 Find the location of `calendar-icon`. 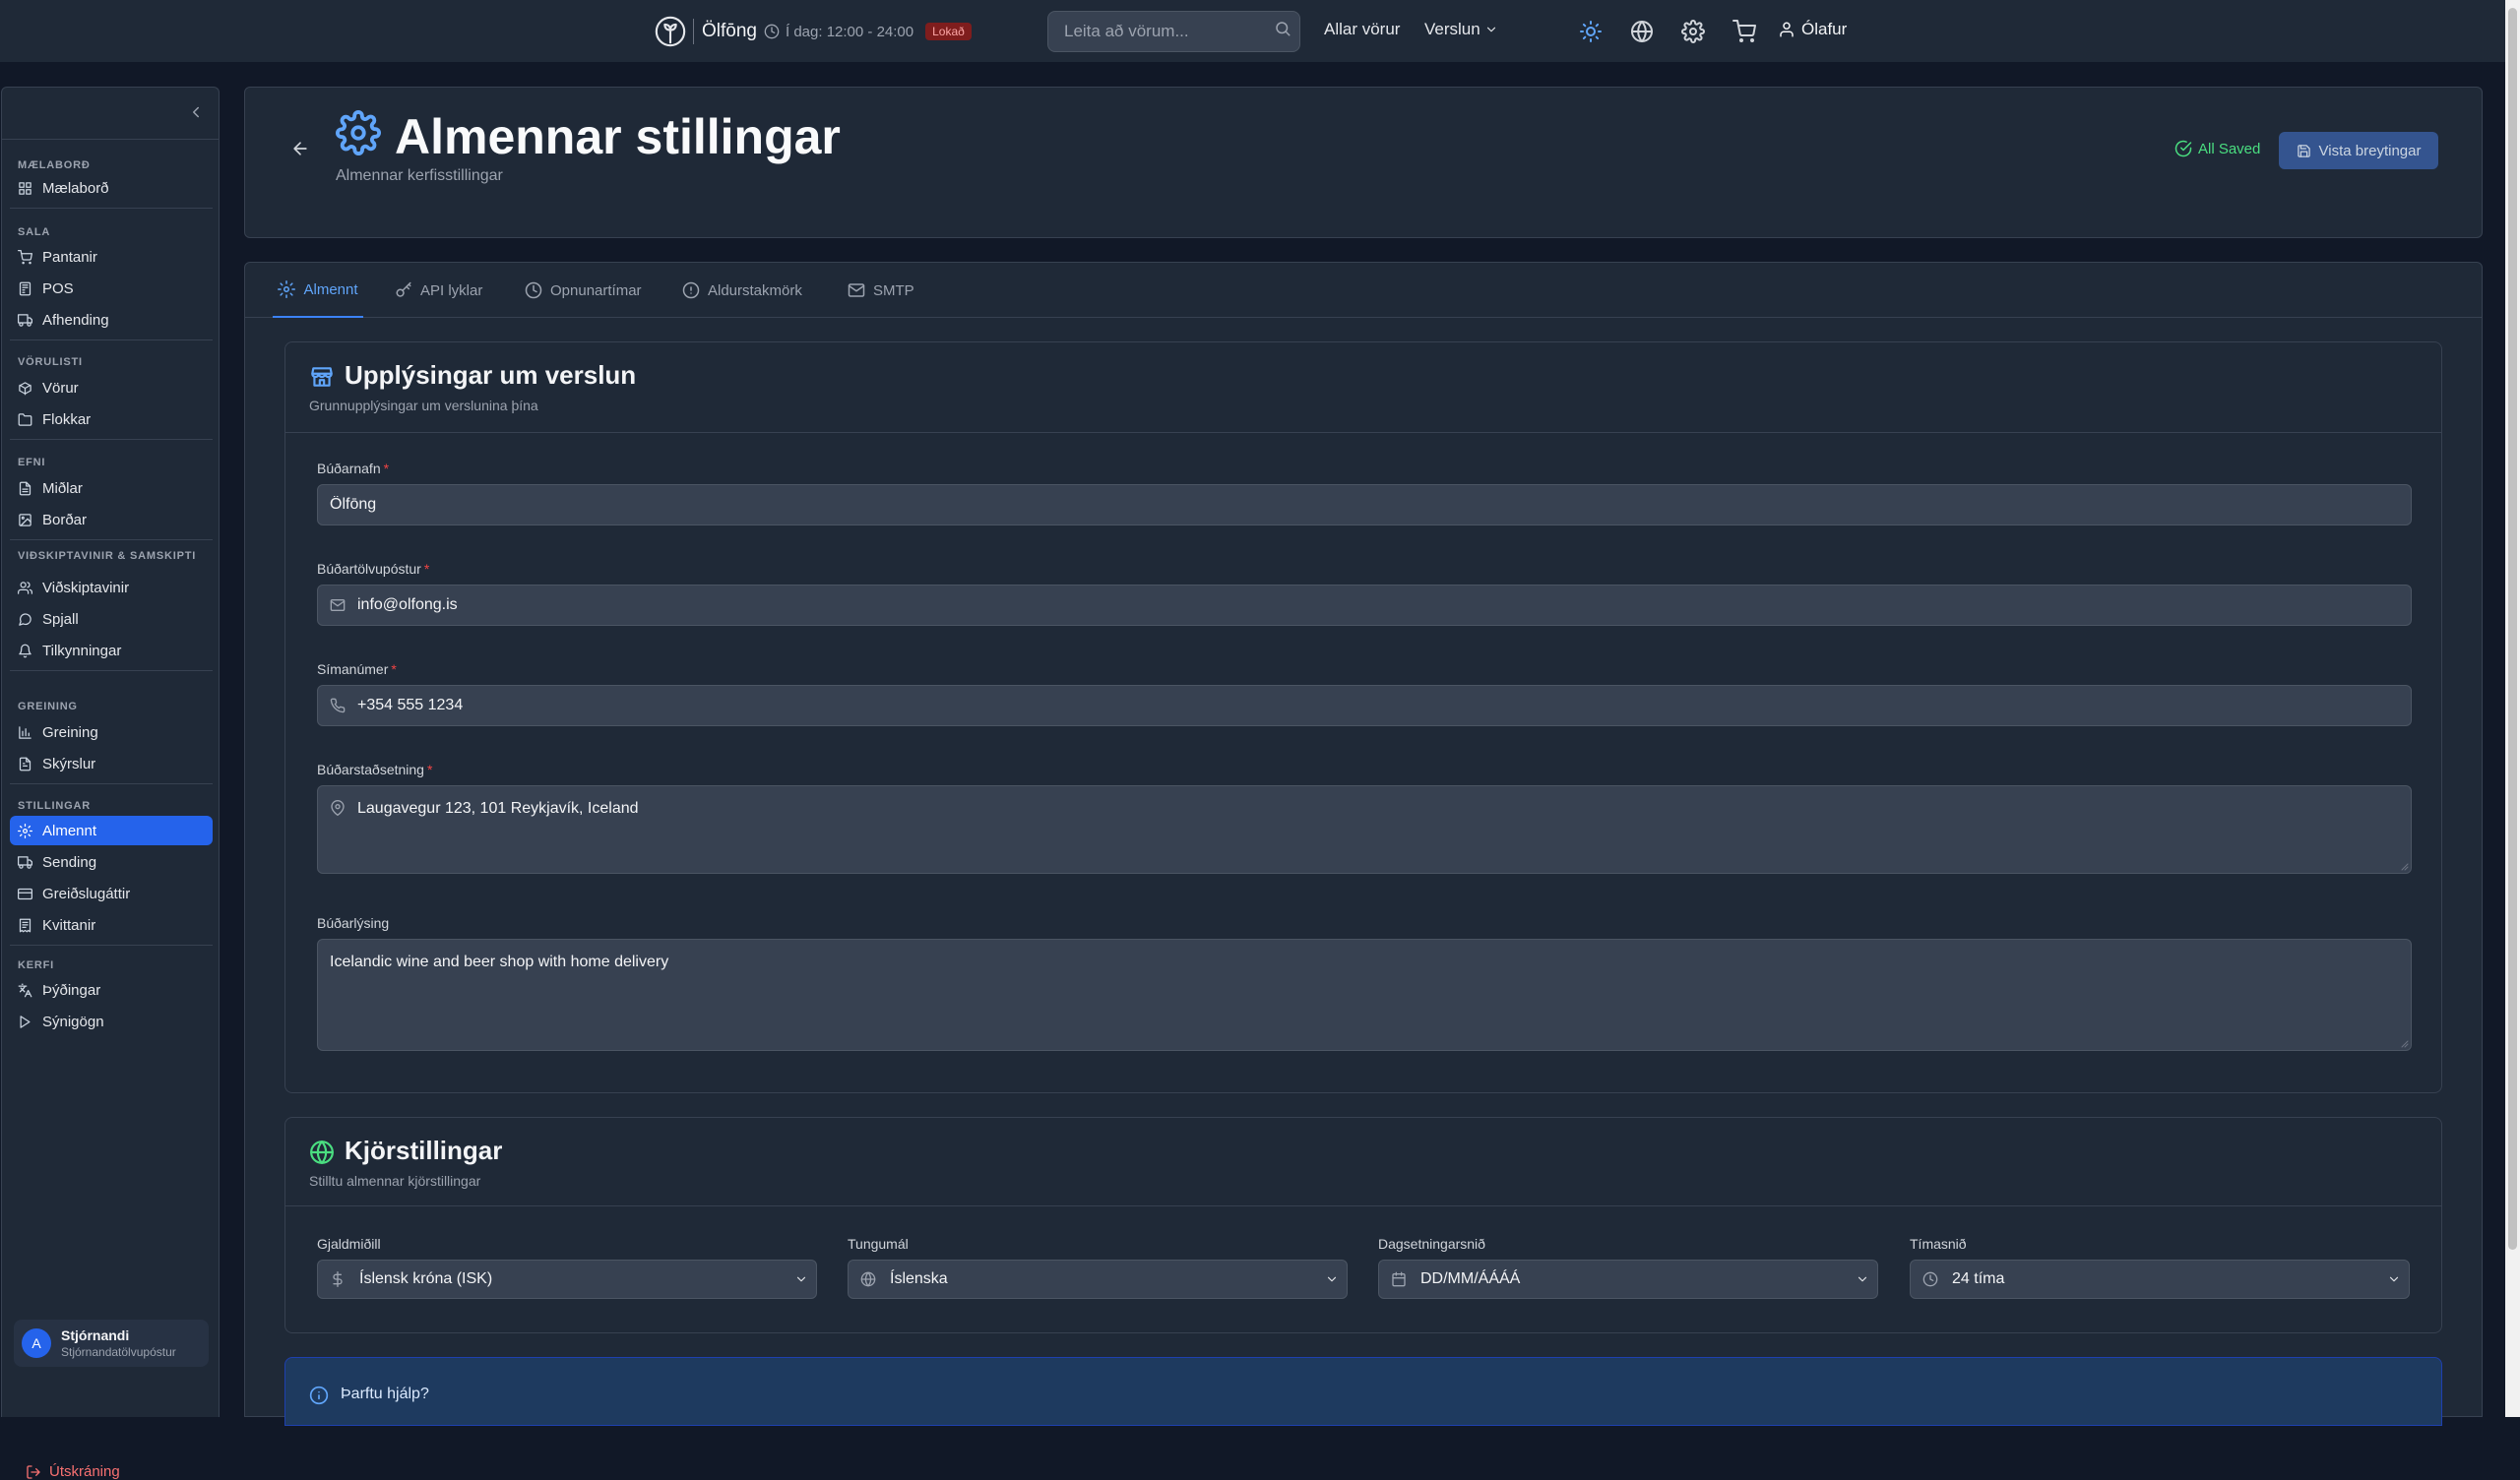

calendar-icon is located at coordinates (1399, 1279).